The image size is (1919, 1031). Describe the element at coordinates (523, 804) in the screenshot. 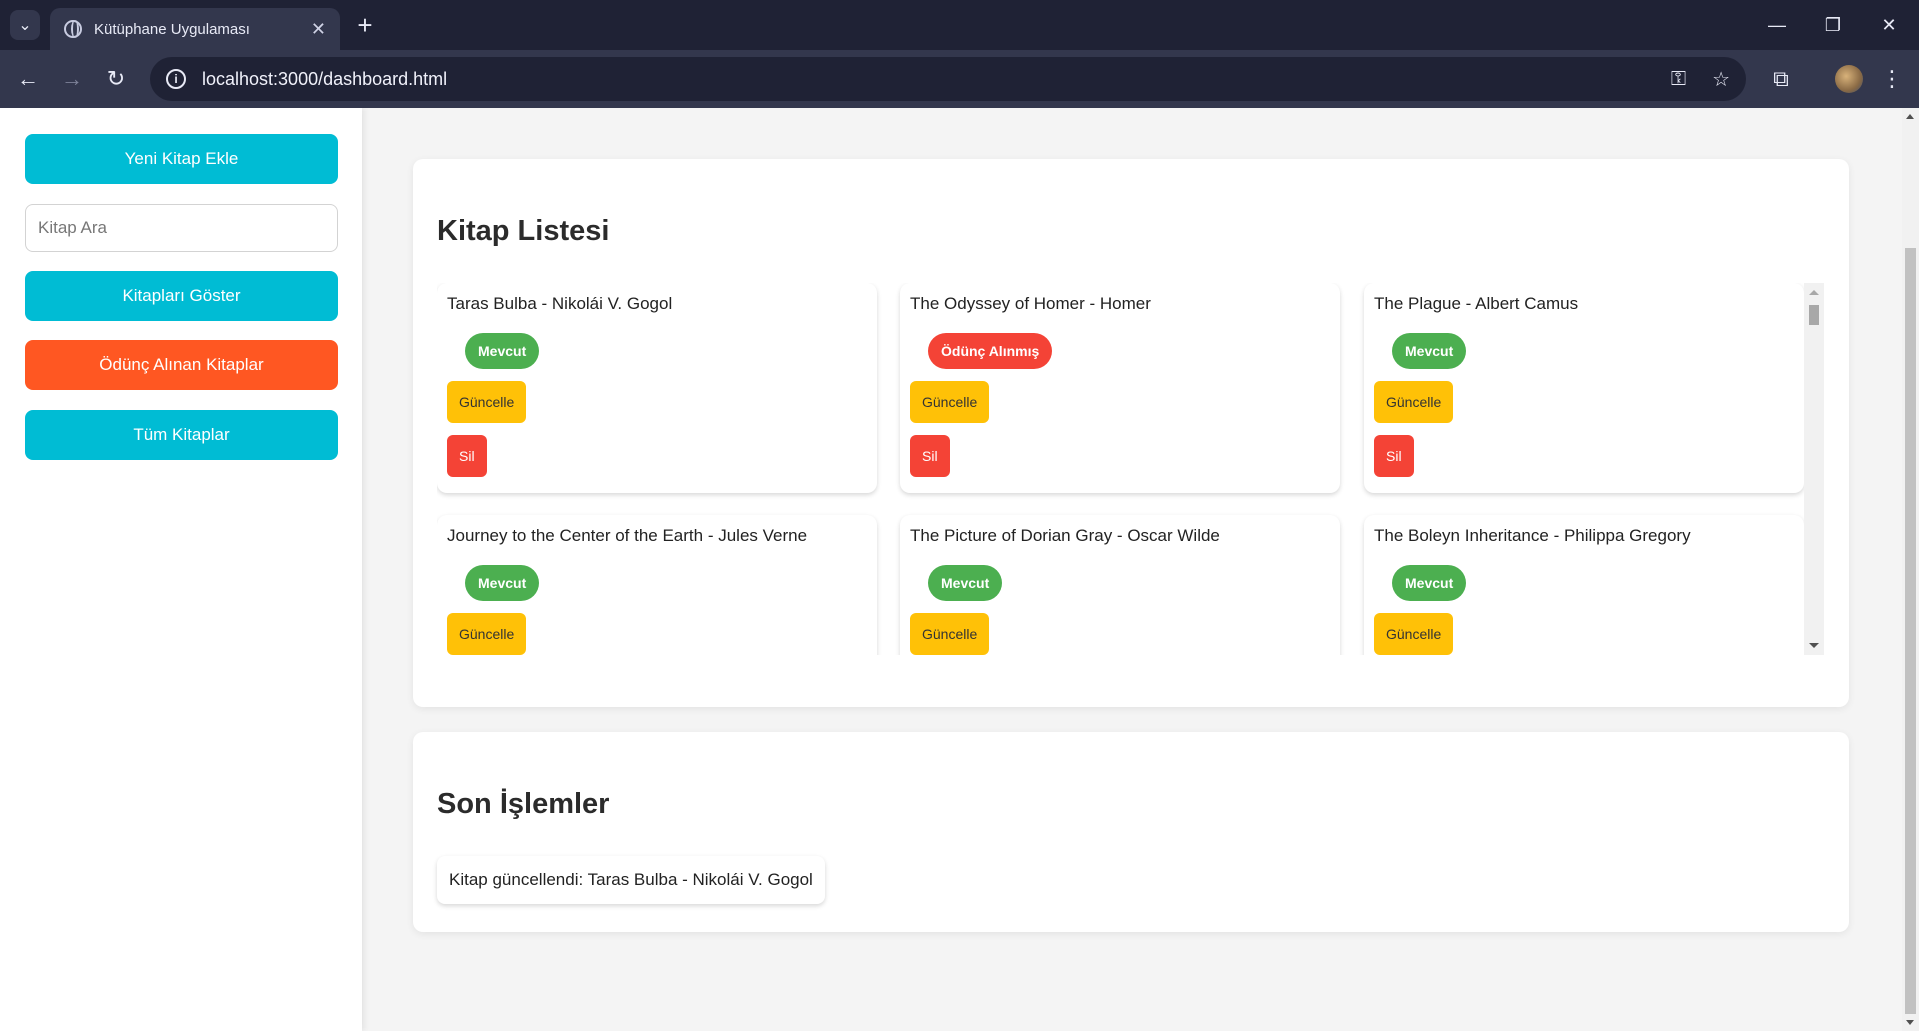

I see `recent-actions-heading: Son İşlemler` at that location.